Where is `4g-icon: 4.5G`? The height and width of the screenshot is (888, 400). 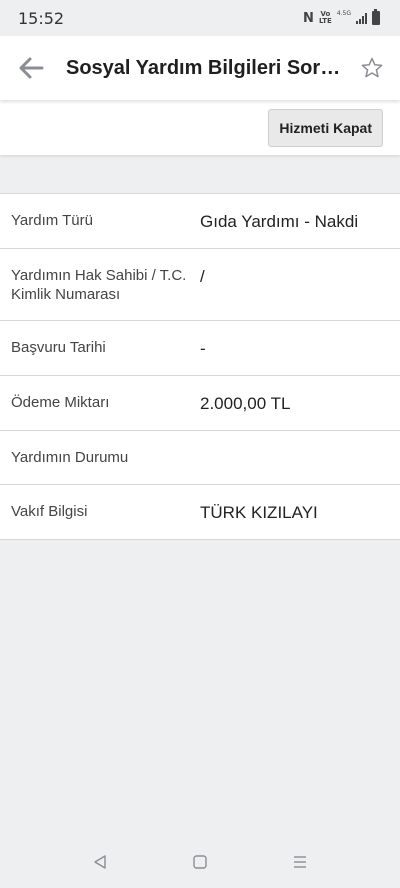 4g-icon: 4.5G is located at coordinates (343, 13).